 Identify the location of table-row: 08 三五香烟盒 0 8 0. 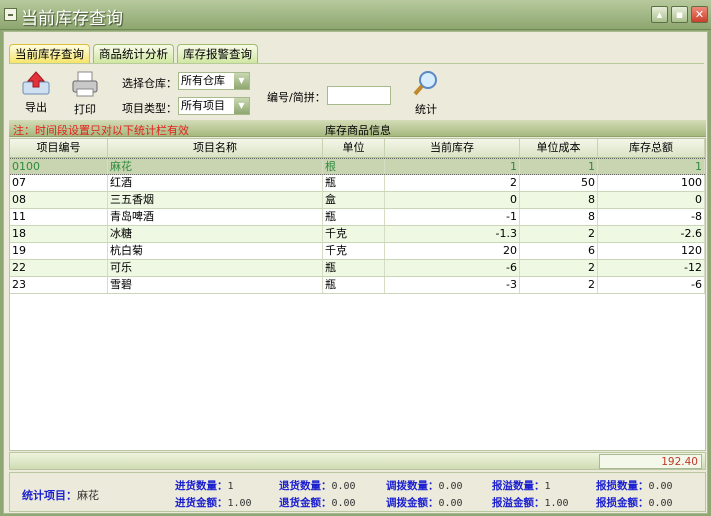
(357, 200).